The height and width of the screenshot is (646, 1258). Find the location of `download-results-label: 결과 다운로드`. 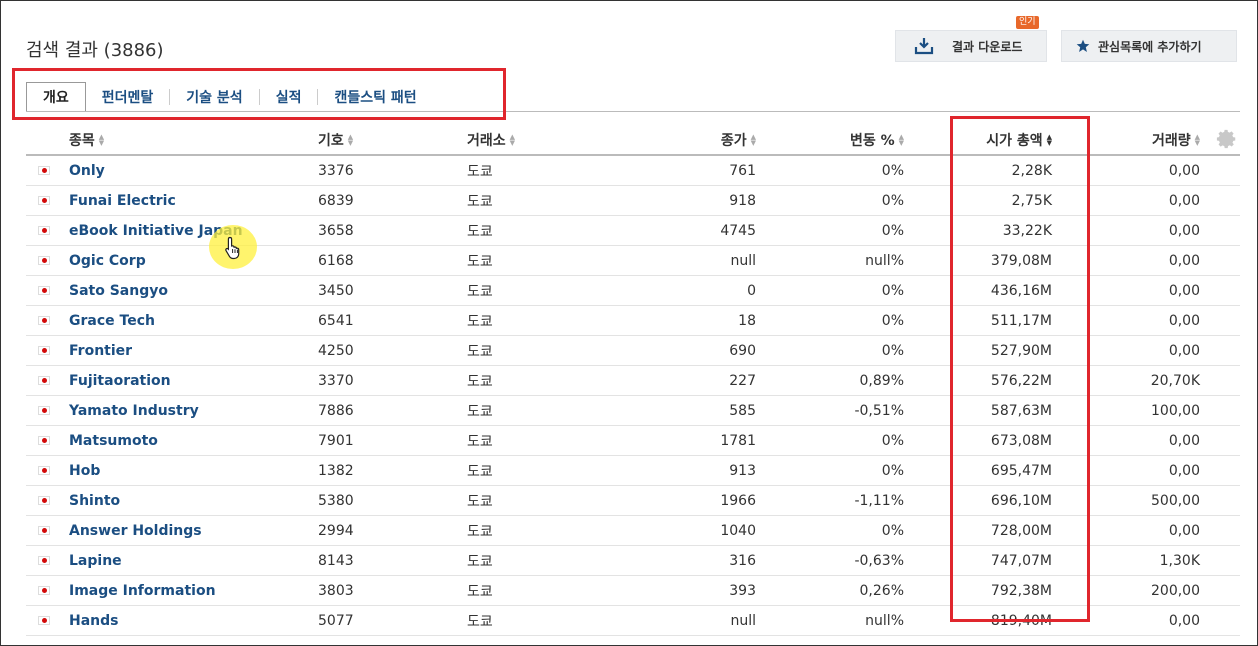

download-results-label: 결과 다운로드 is located at coordinates (987, 46).